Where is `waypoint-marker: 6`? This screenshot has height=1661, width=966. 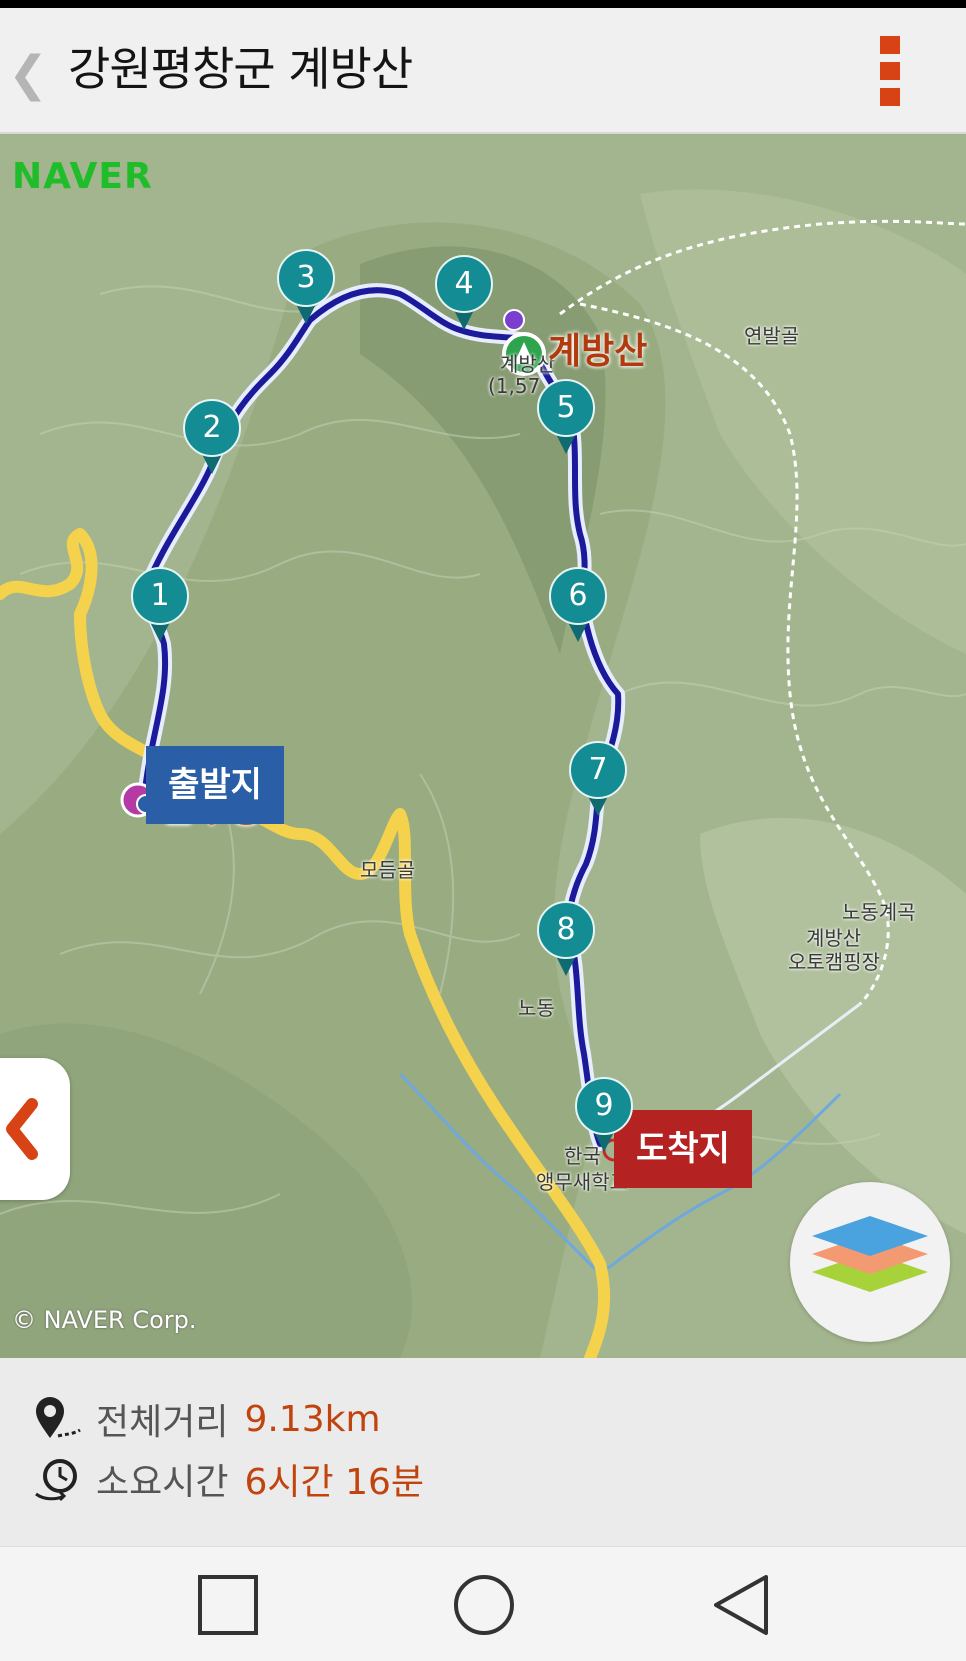 waypoint-marker: 6 is located at coordinates (578, 605).